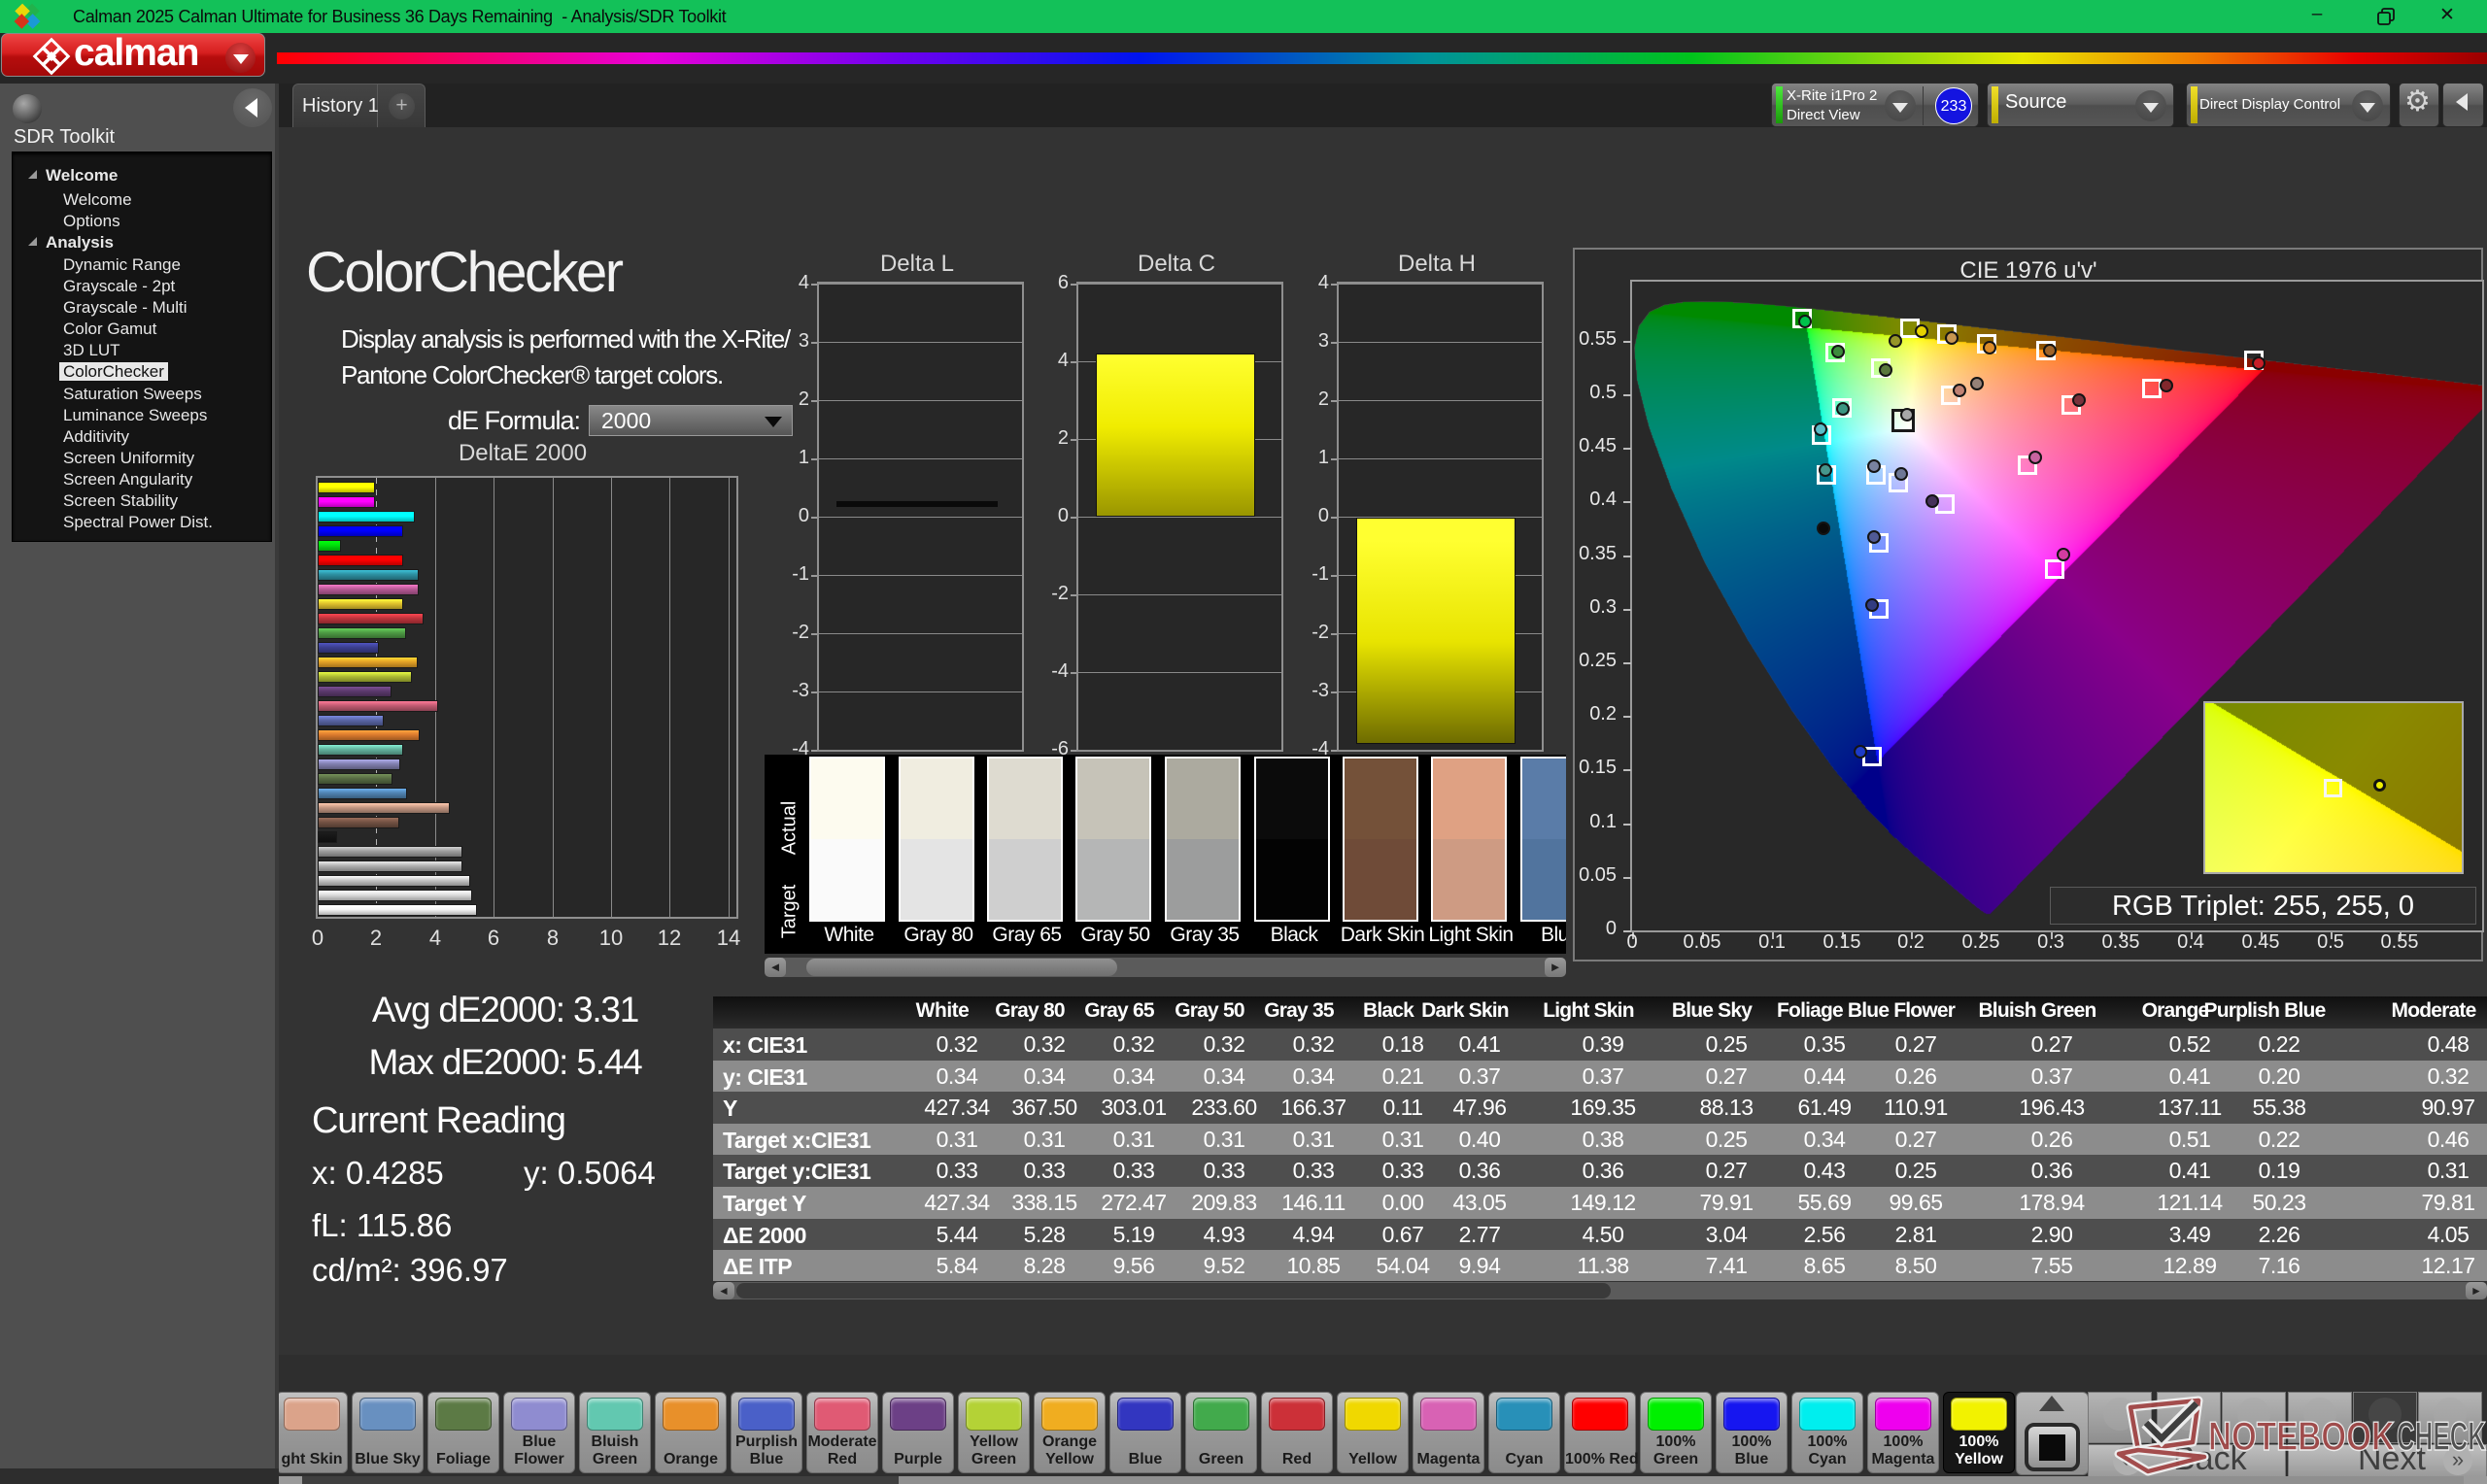  Describe the element at coordinates (2301, 1436) in the screenshot. I see `svg-text: NOTEBOOK` at that location.